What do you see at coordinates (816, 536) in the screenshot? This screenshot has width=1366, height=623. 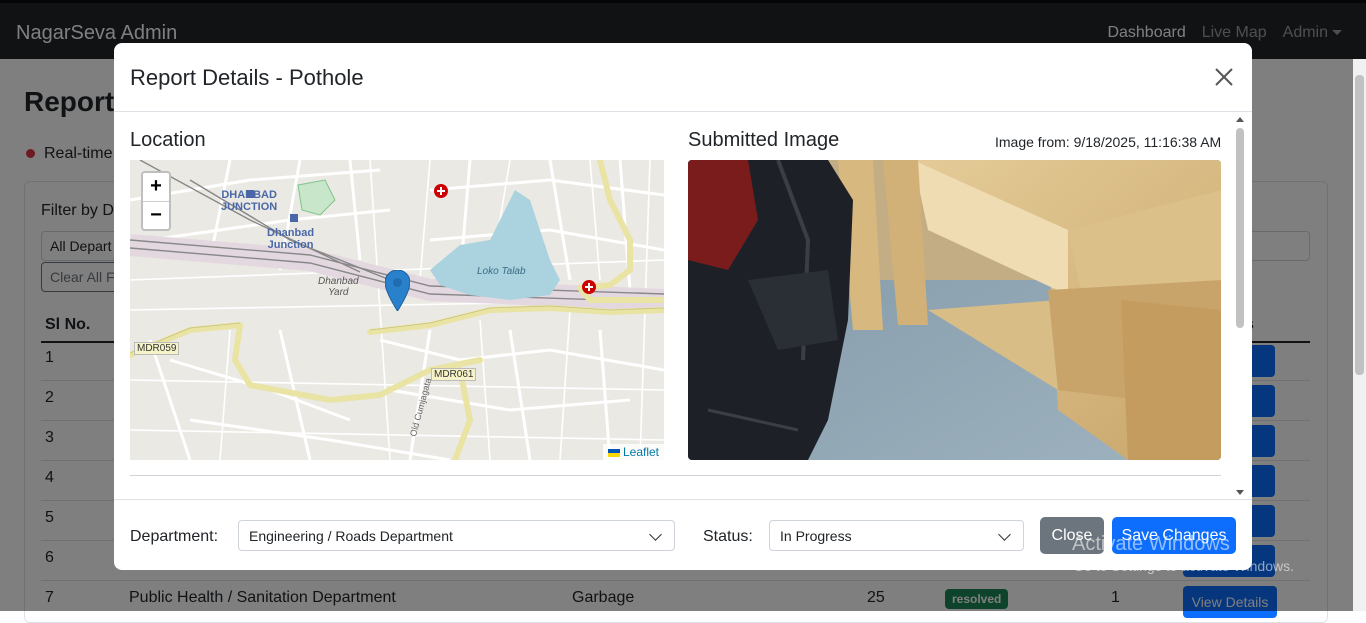 I see `status-select-value: In Progress` at bounding box center [816, 536].